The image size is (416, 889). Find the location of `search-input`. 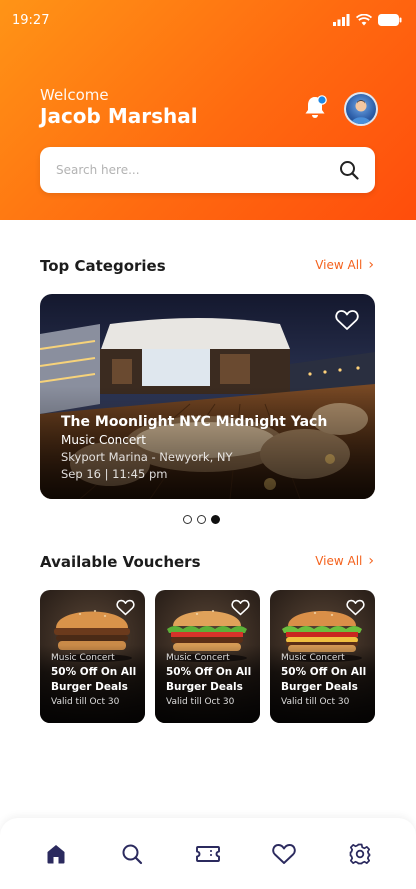

search-input is located at coordinates (185, 170).